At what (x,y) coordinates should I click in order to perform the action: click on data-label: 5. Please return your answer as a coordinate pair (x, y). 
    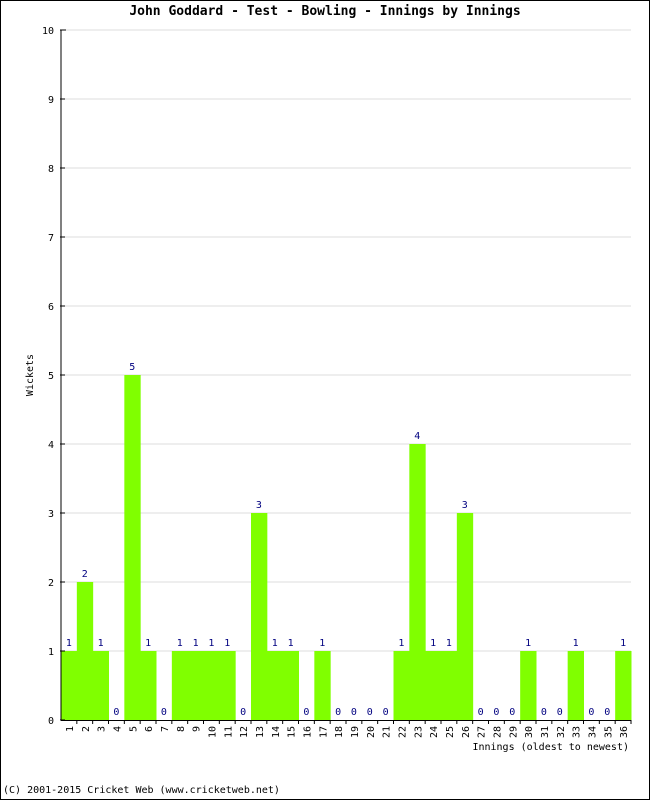
    Looking at the image, I should click on (132, 367).